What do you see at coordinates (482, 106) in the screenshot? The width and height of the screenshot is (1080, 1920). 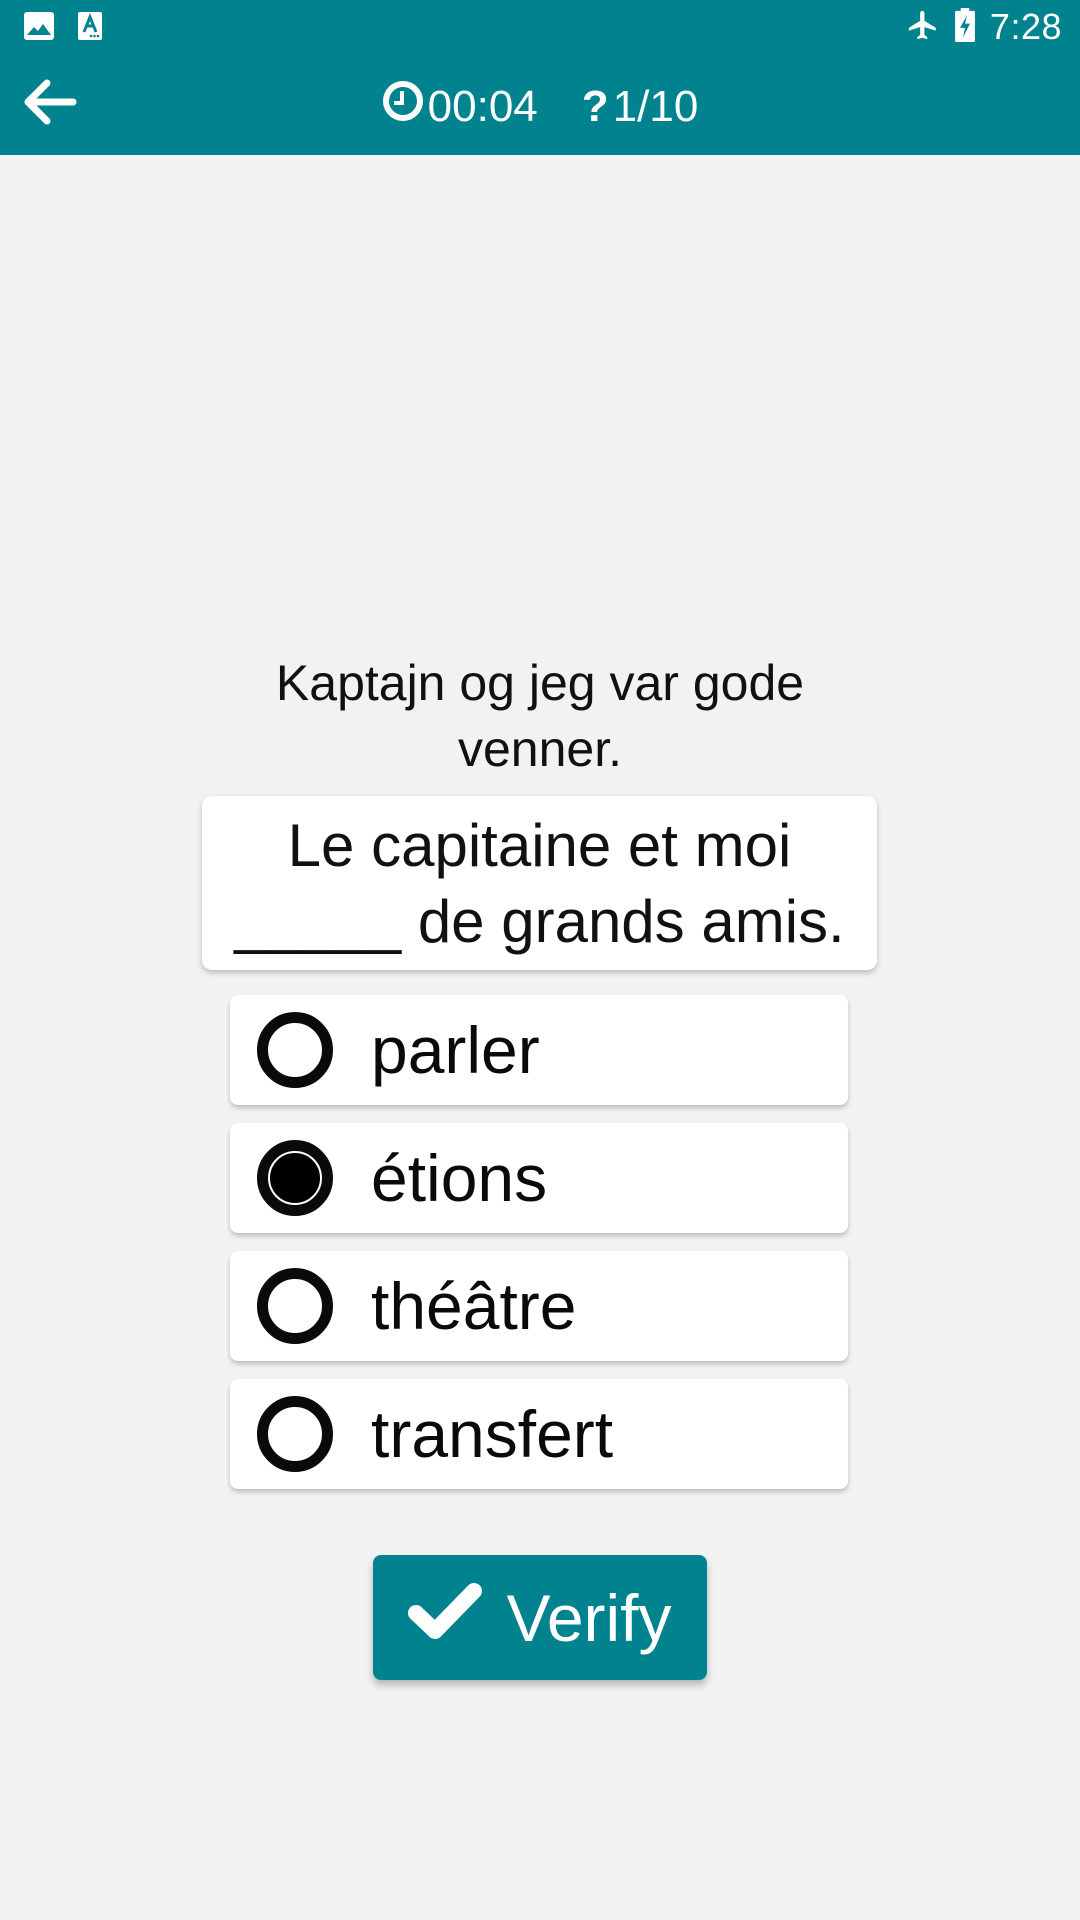 I see `timer-value: 00:04` at bounding box center [482, 106].